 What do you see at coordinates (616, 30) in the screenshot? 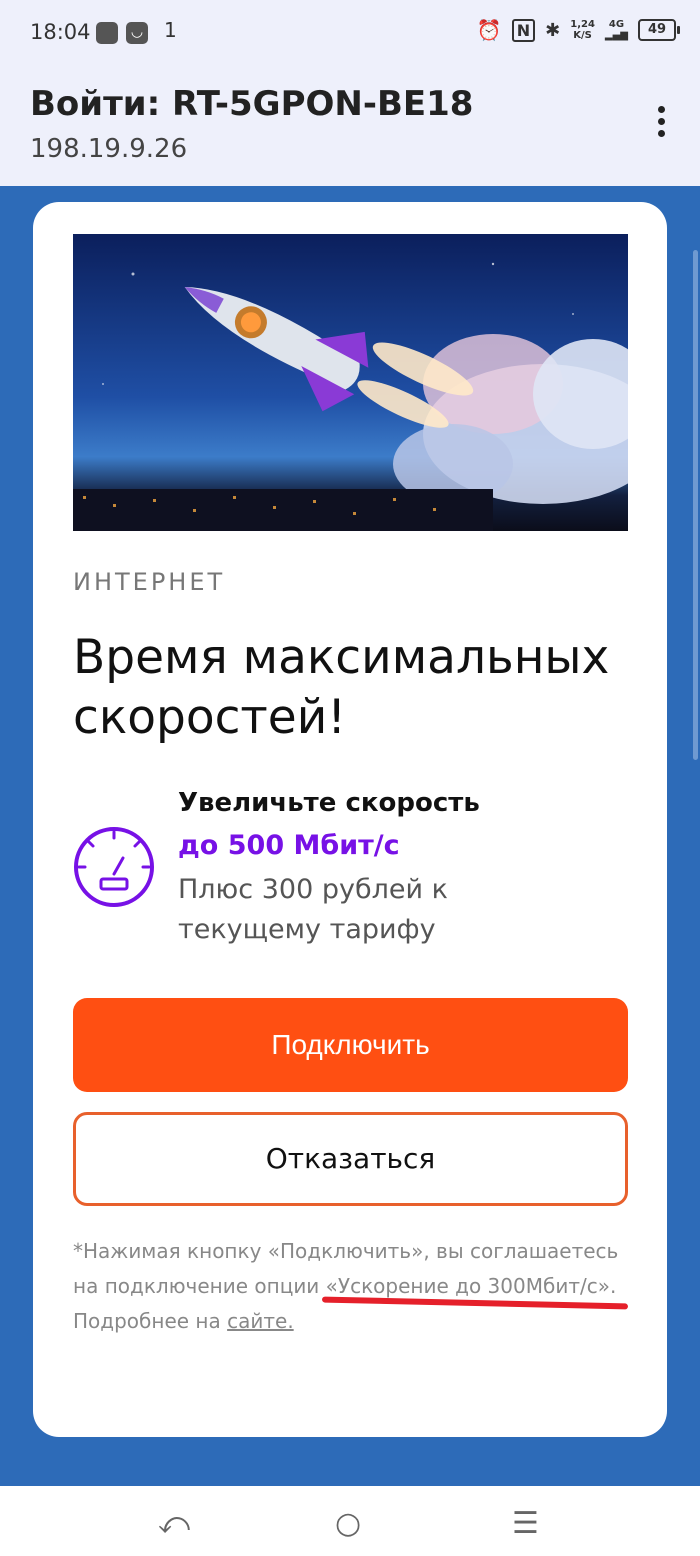
I see `signal-icon: 4G ▂▄▆` at bounding box center [616, 30].